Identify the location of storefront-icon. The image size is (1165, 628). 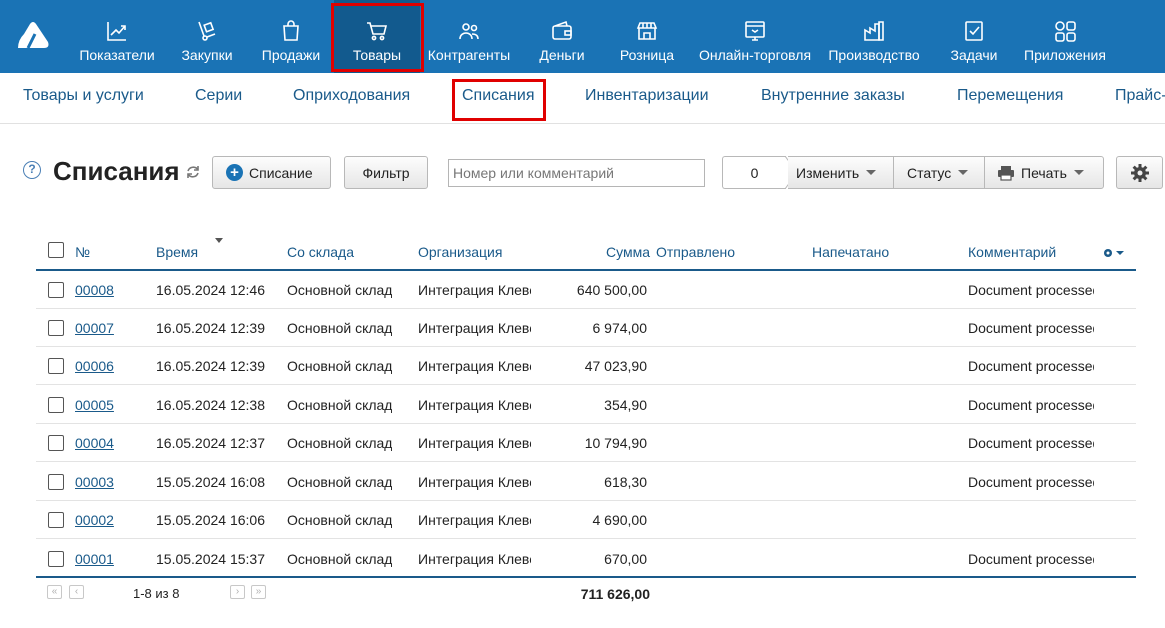
(647, 31).